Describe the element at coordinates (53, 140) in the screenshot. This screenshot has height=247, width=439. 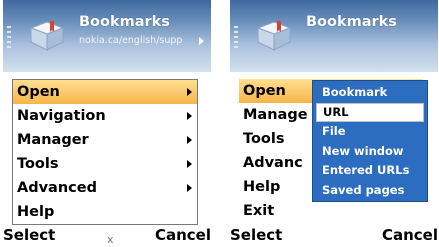
I see `menu-item-label: Manager` at that location.